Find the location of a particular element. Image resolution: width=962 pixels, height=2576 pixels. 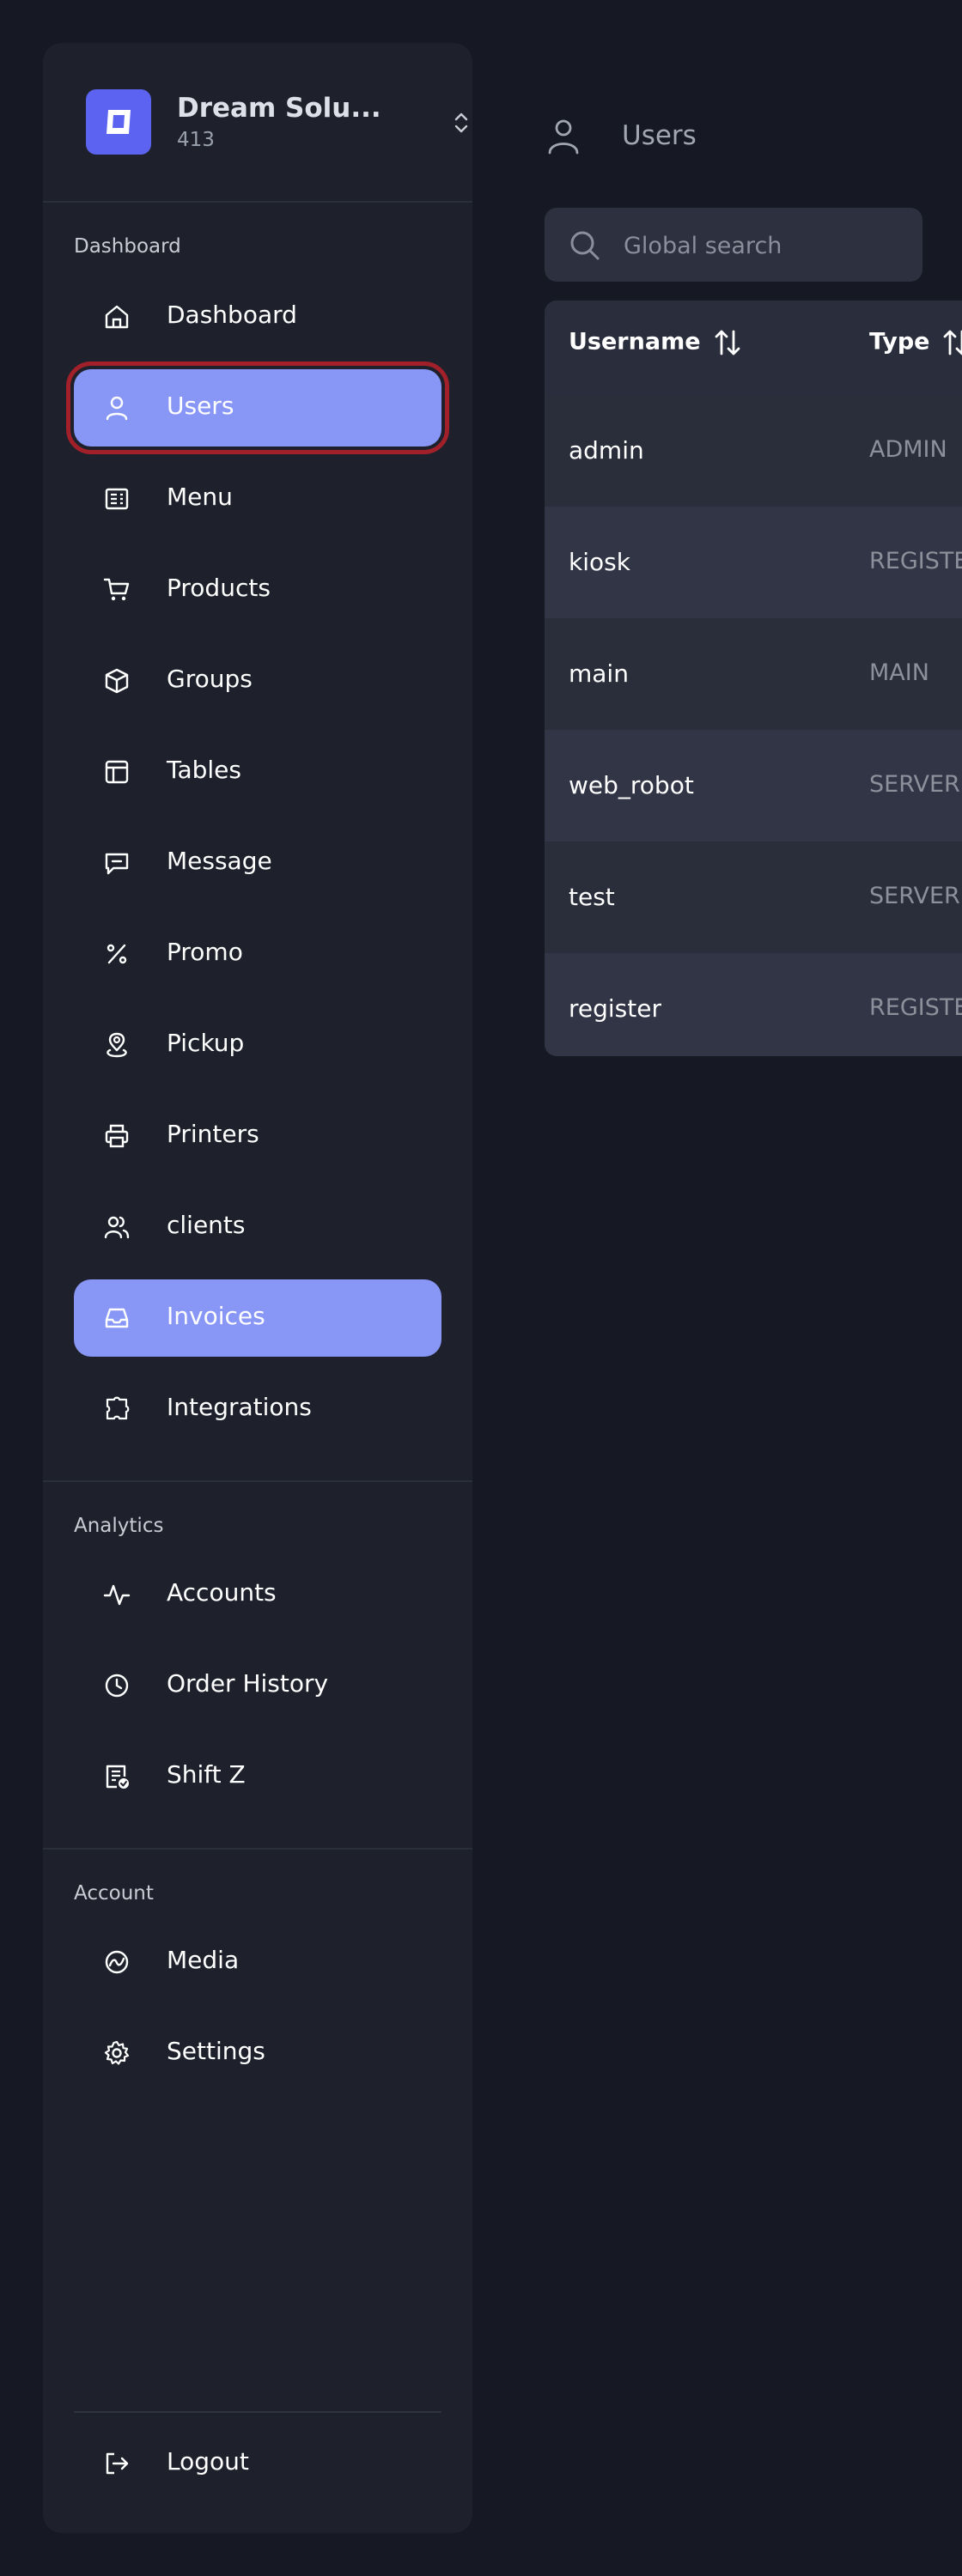

sidebar-item-printers: Printers is located at coordinates (257, 1136).